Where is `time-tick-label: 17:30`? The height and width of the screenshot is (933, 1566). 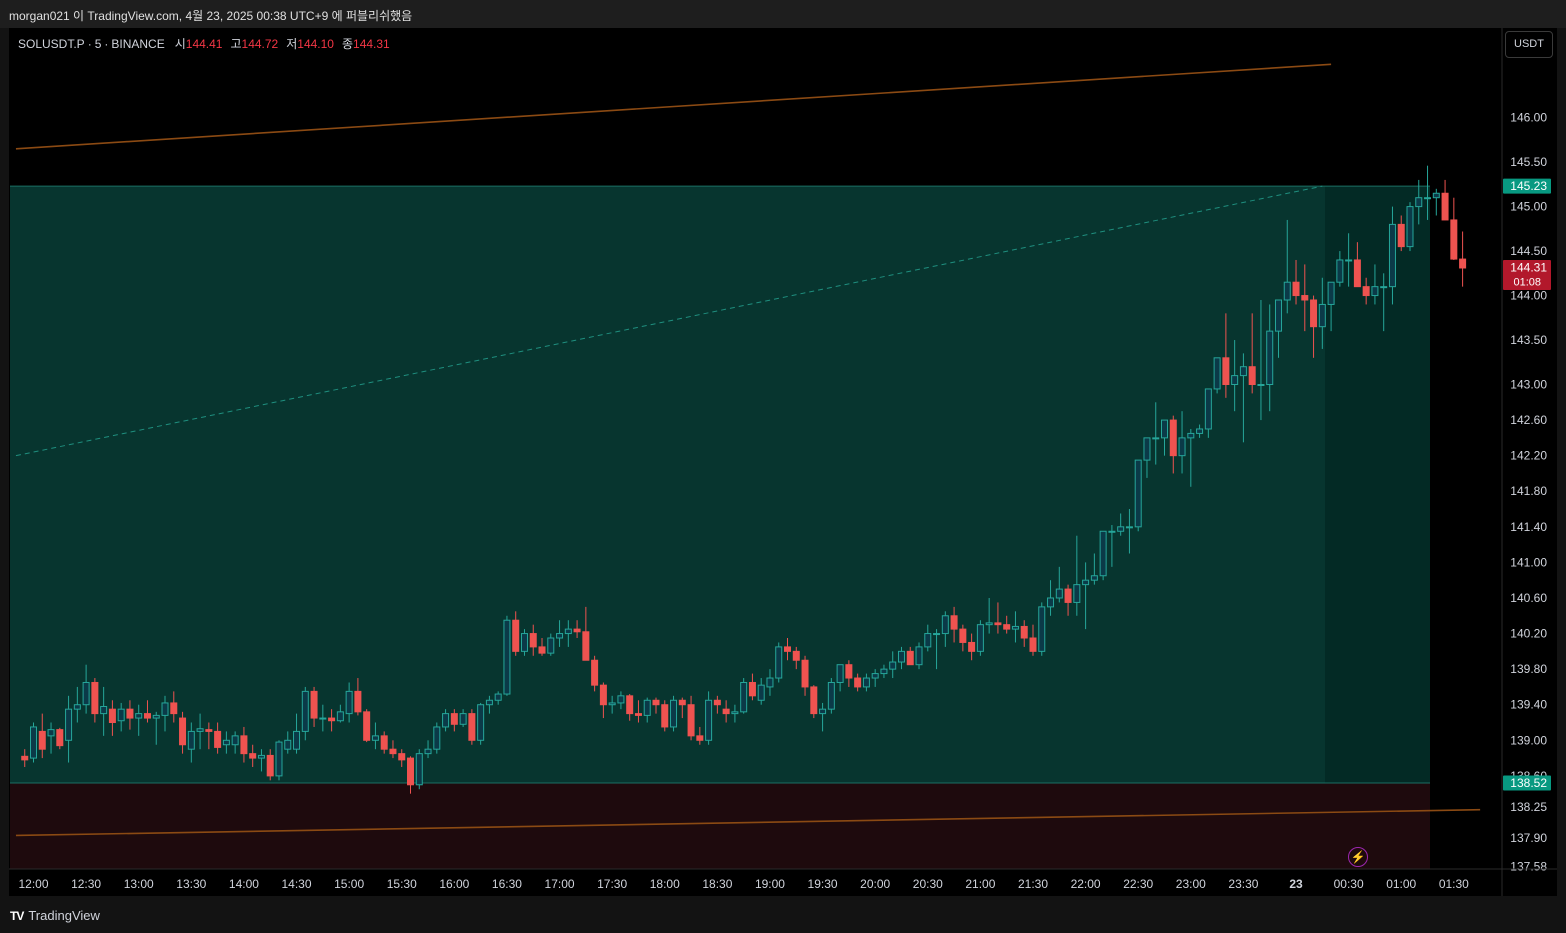
time-tick-label: 17:30 is located at coordinates (612, 884).